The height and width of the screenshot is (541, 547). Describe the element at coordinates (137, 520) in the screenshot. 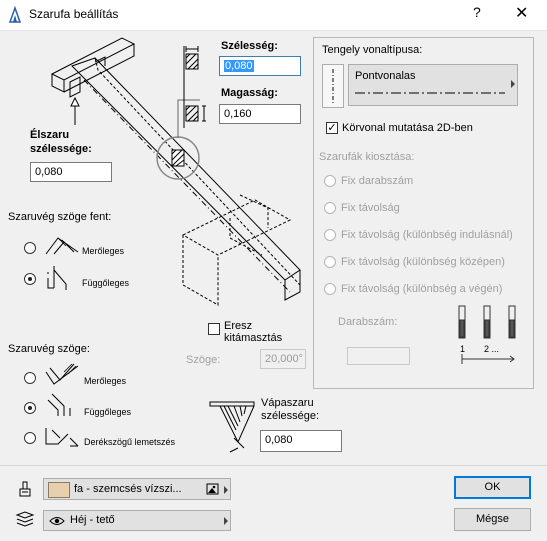

I see `layer-combo: Héj - tető` at that location.